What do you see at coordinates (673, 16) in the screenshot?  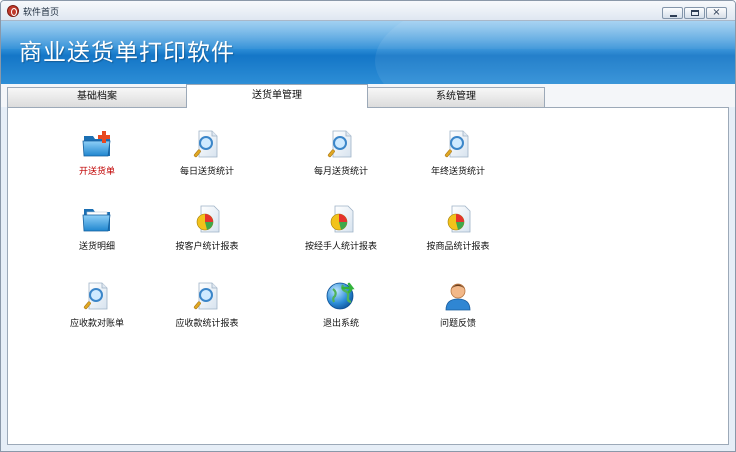 I see `minimize-icon` at bounding box center [673, 16].